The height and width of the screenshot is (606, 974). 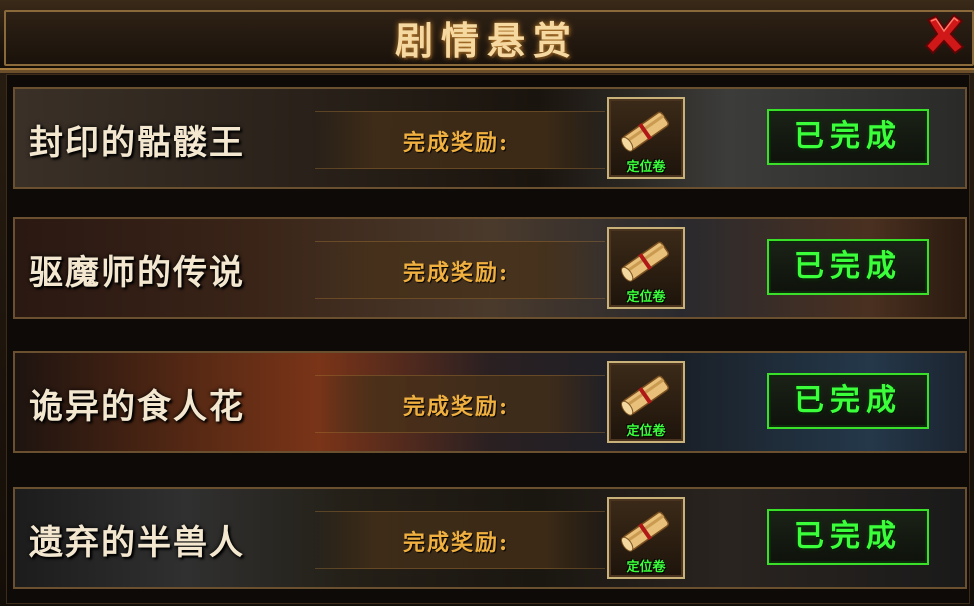 I want to click on title-bar: 剧情悬赏, so click(x=487, y=36).